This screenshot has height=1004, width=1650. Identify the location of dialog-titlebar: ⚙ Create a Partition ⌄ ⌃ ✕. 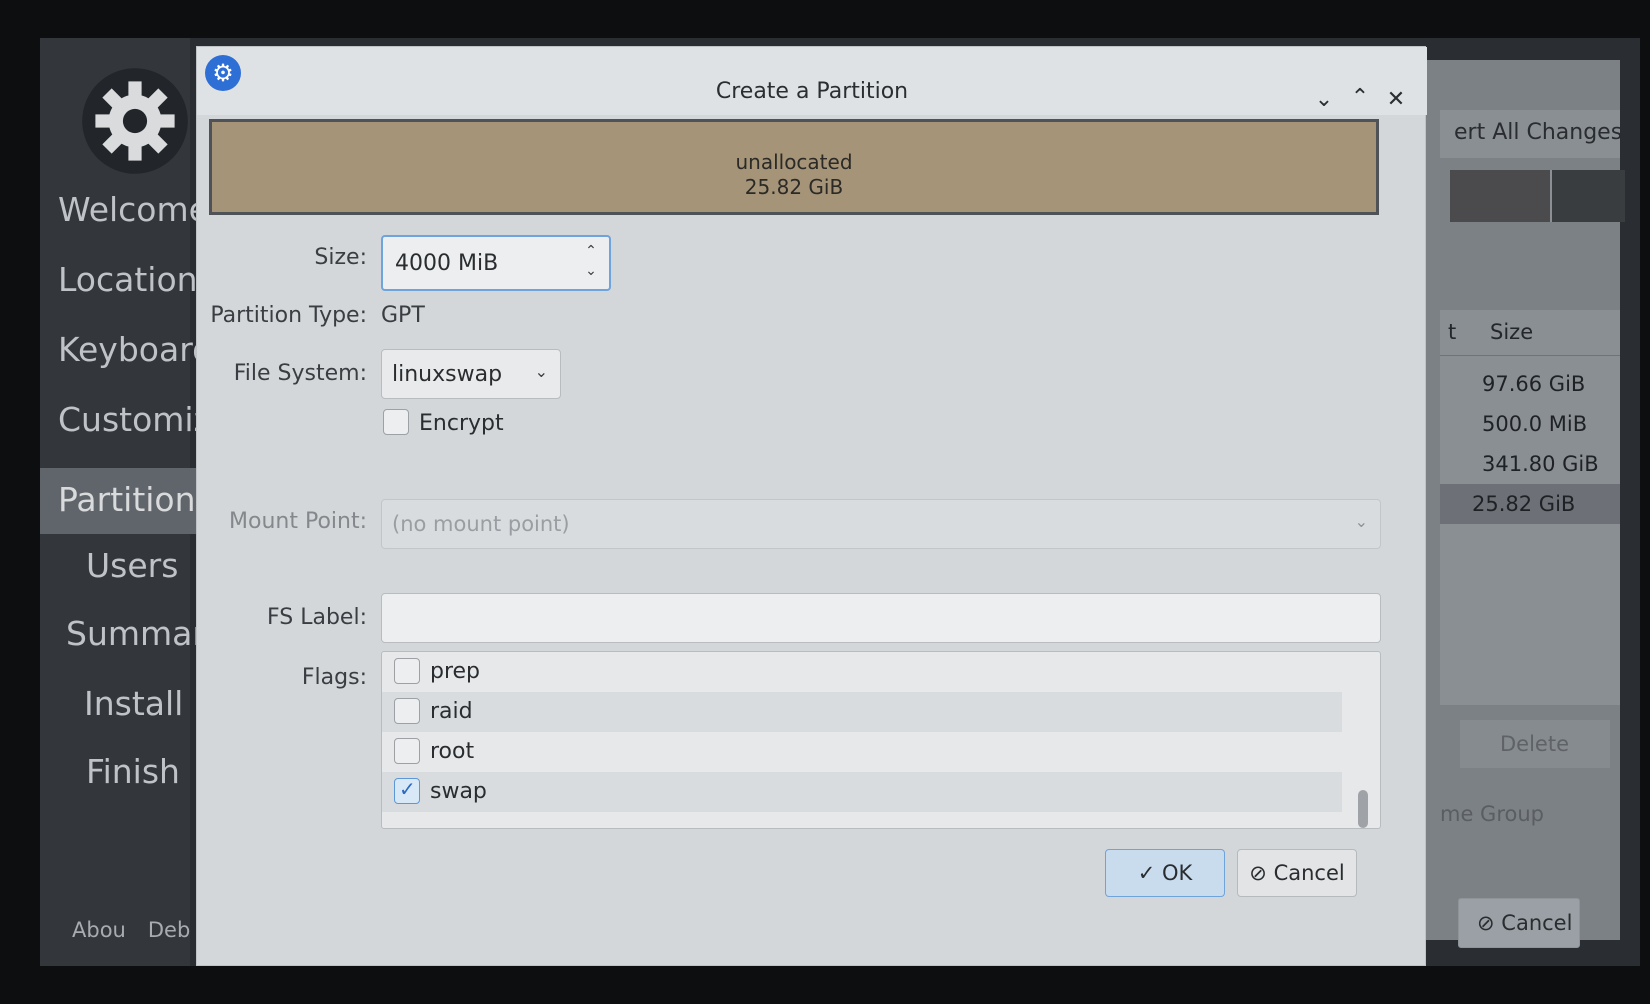
(812, 81).